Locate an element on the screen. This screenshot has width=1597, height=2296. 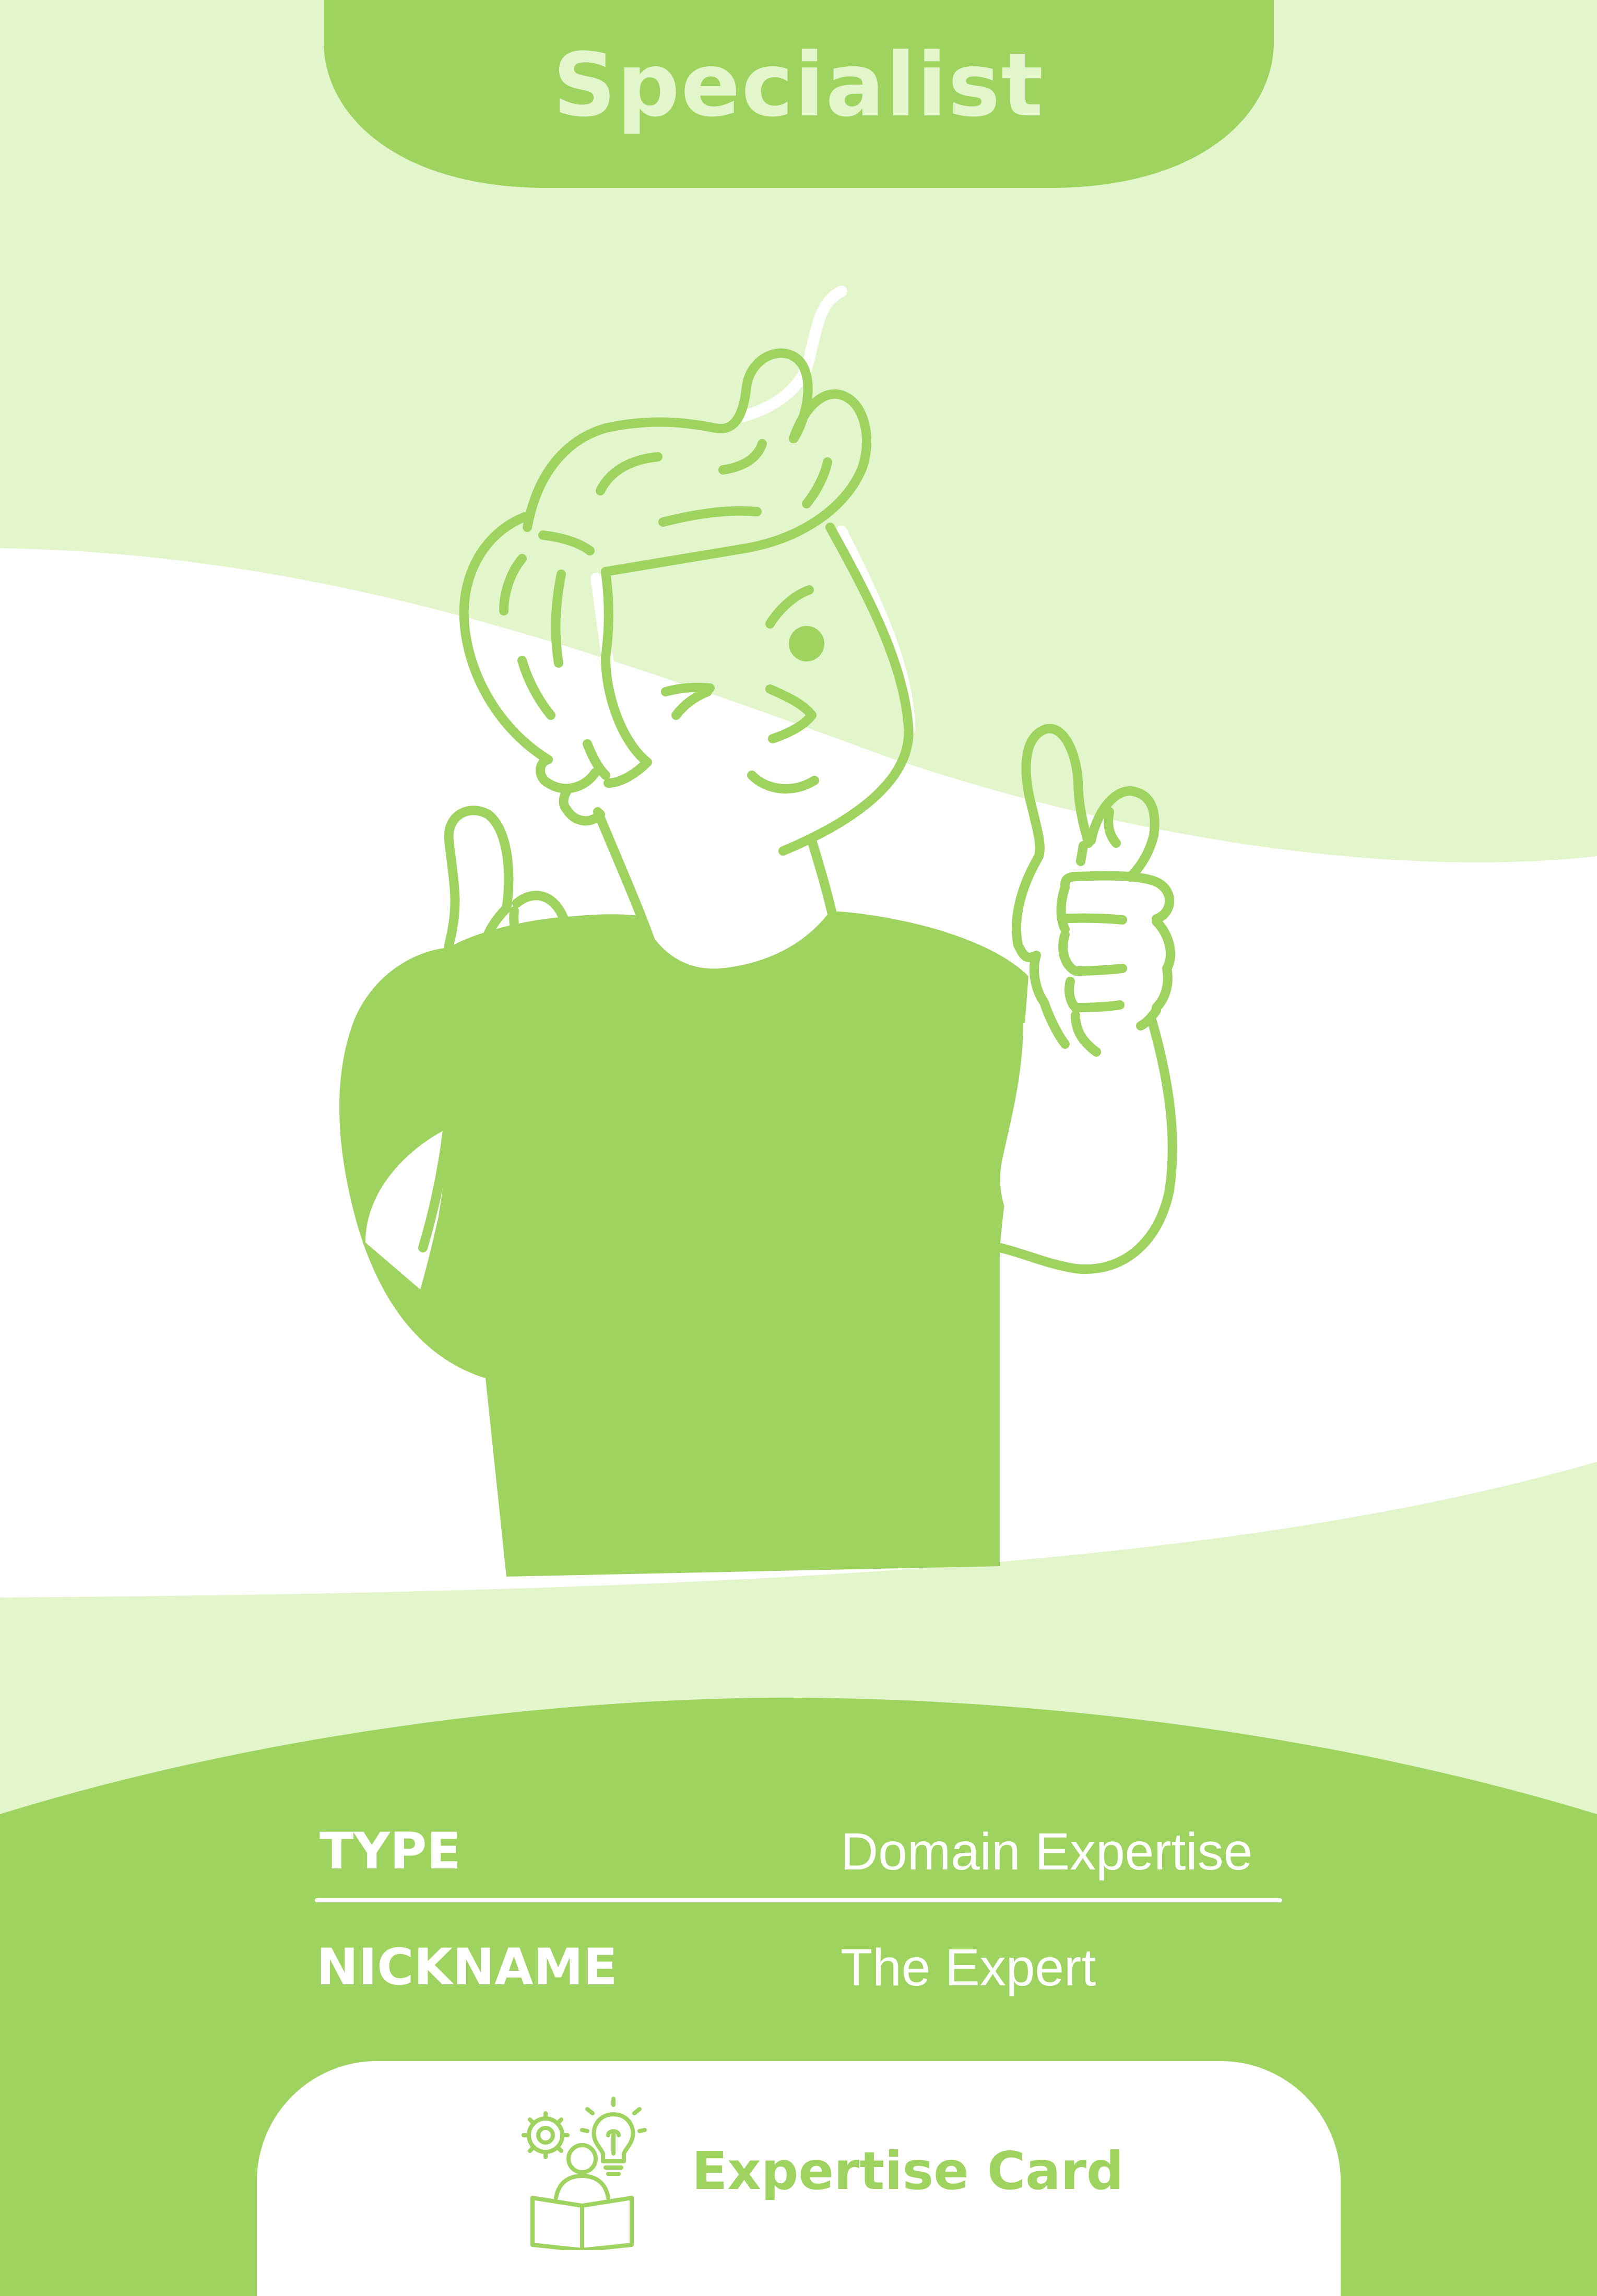
type-label: TYPE is located at coordinates (390, 1851).